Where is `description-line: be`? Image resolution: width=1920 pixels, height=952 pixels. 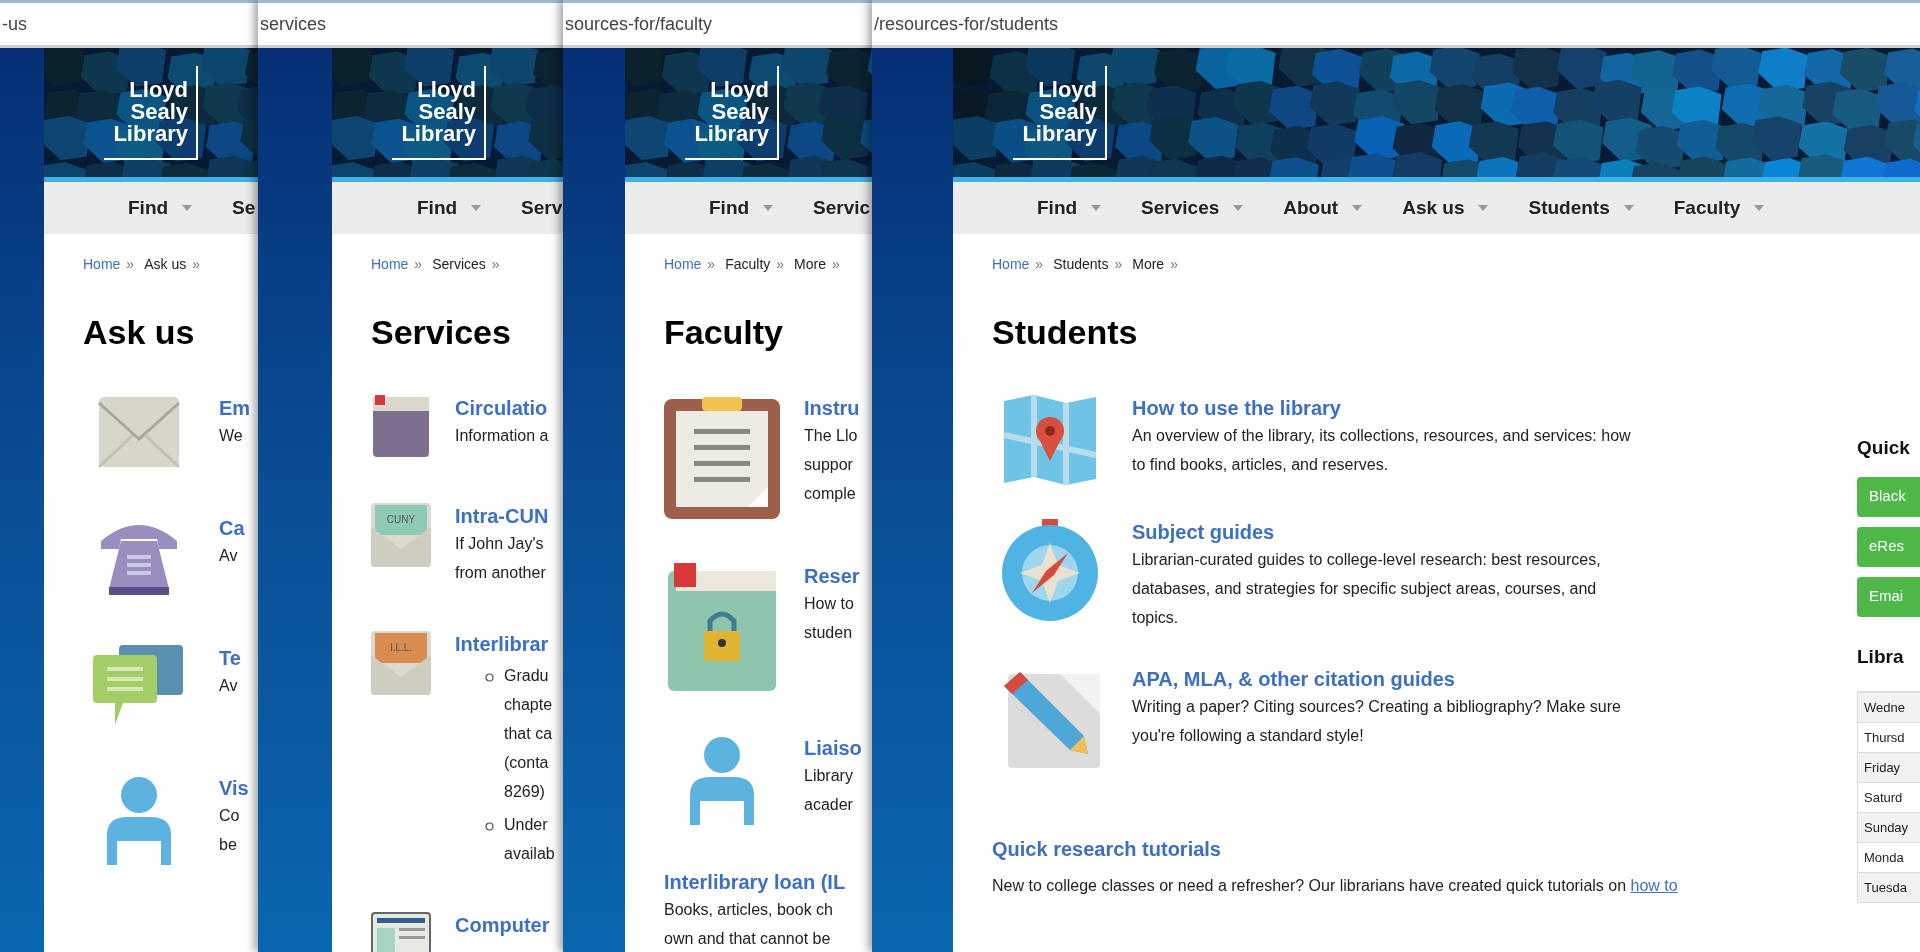
description-line: be is located at coordinates (228, 845).